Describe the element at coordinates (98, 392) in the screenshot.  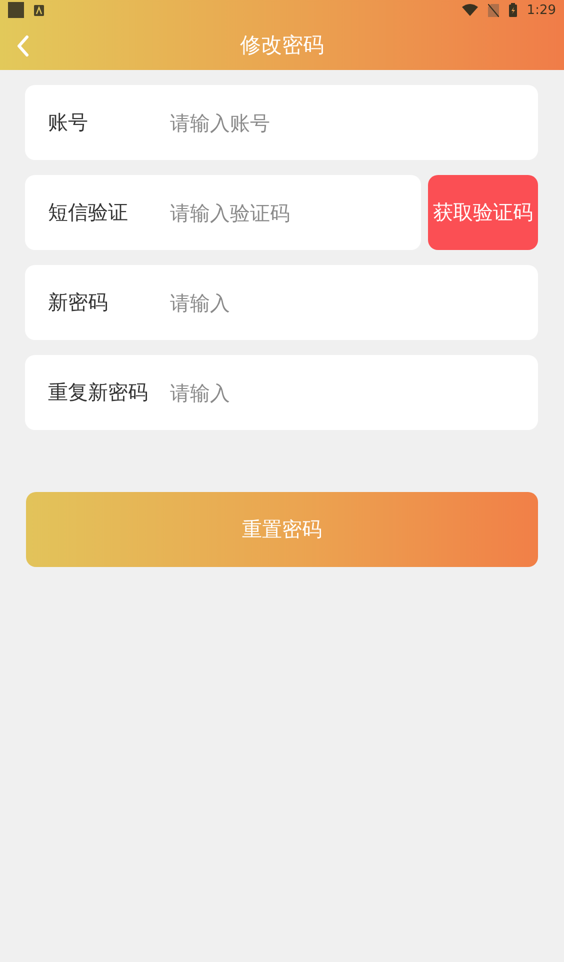
I see `field-label: 重复新密码` at that location.